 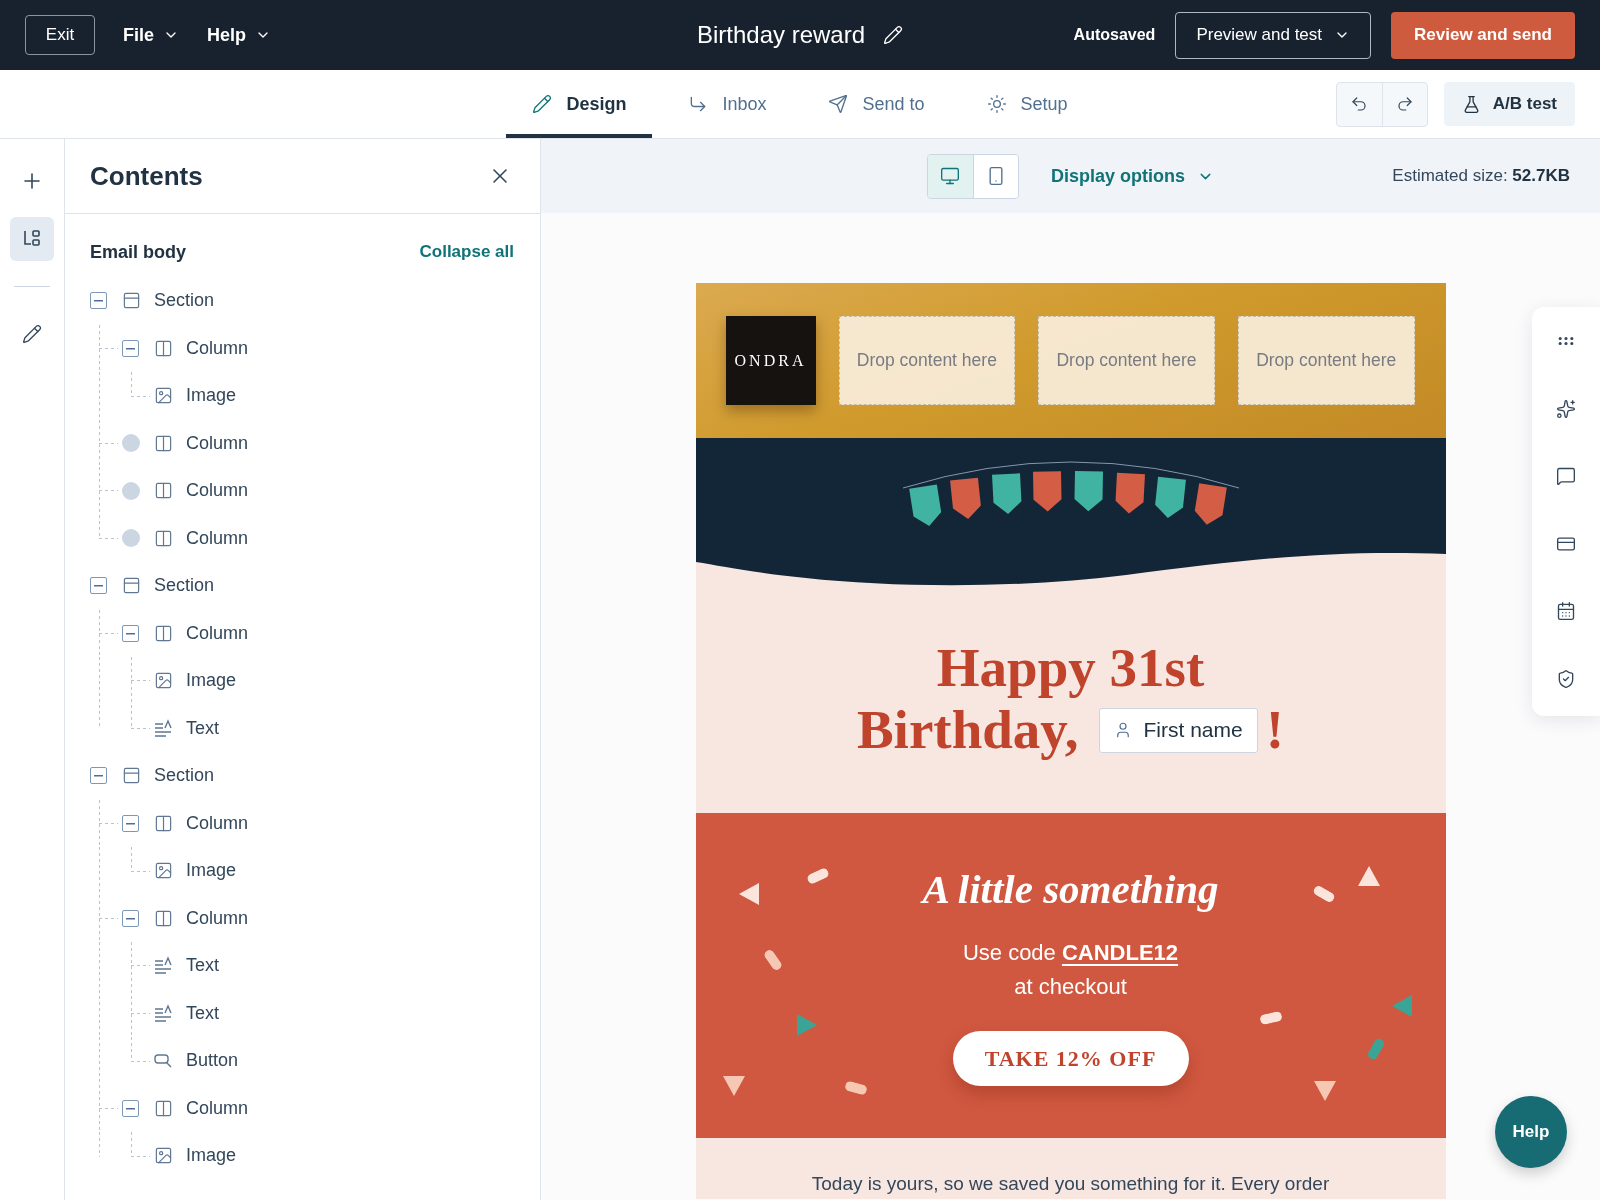 I want to click on structure-button, so click(x=32, y=239).